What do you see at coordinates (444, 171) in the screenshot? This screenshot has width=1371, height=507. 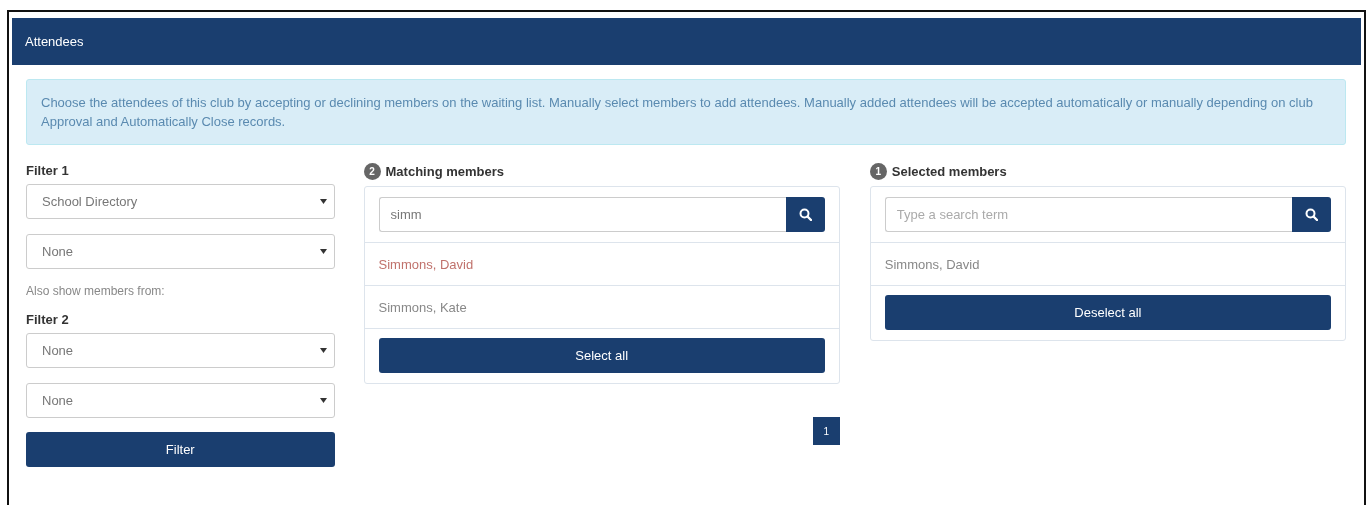 I see `section-title: Matching members` at bounding box center [444, 171].